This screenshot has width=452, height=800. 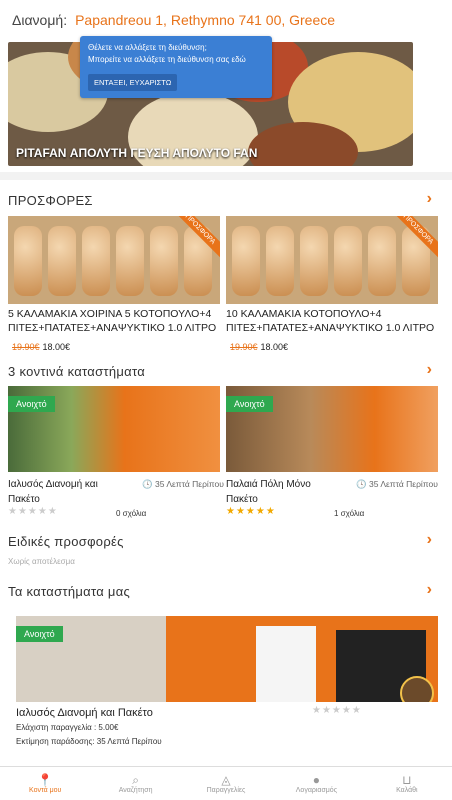 I want to click on separator, so click(x=226, y=176).